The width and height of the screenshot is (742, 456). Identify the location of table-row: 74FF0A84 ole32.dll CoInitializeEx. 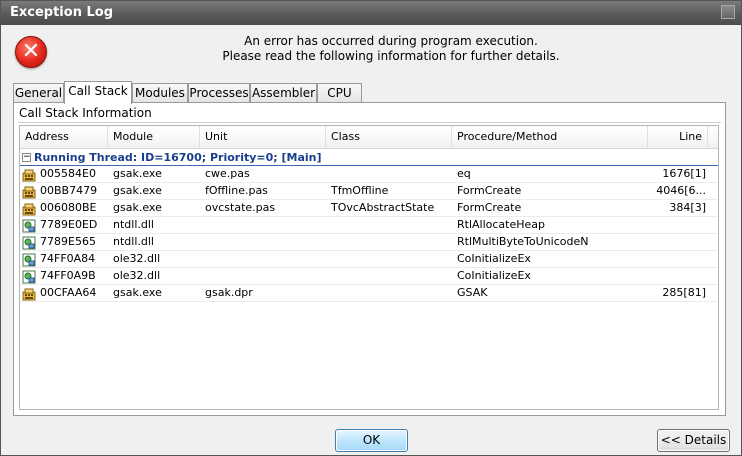
(369, 259).